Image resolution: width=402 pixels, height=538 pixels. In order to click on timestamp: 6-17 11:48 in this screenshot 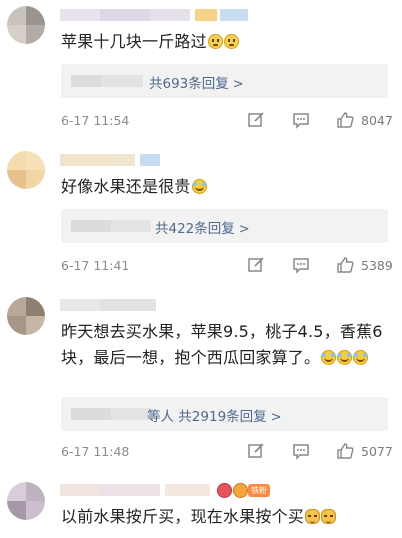, I will do `click(95, 451)`.